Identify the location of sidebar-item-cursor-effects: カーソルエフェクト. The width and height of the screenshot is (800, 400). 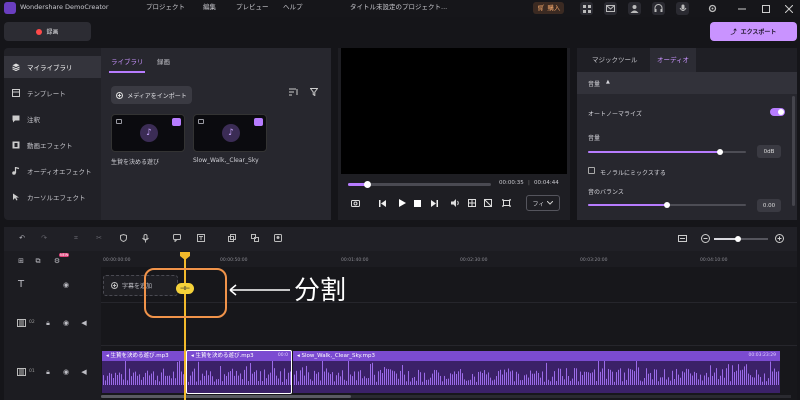
(52, 197).